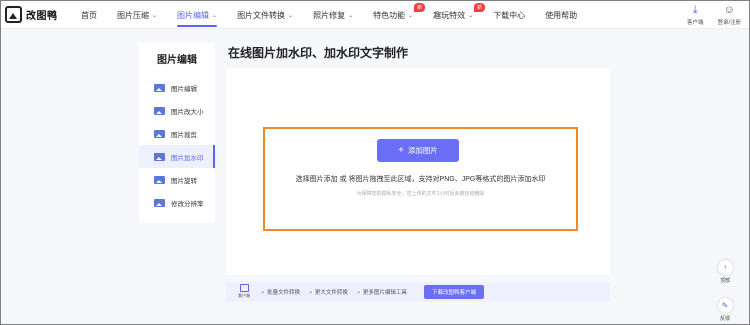 The image size is (750, 325). What do you see at coordinates (133, 15) in the screenshot?
I see `nav-label: 图片压缩` at bounding box center [133, 15].